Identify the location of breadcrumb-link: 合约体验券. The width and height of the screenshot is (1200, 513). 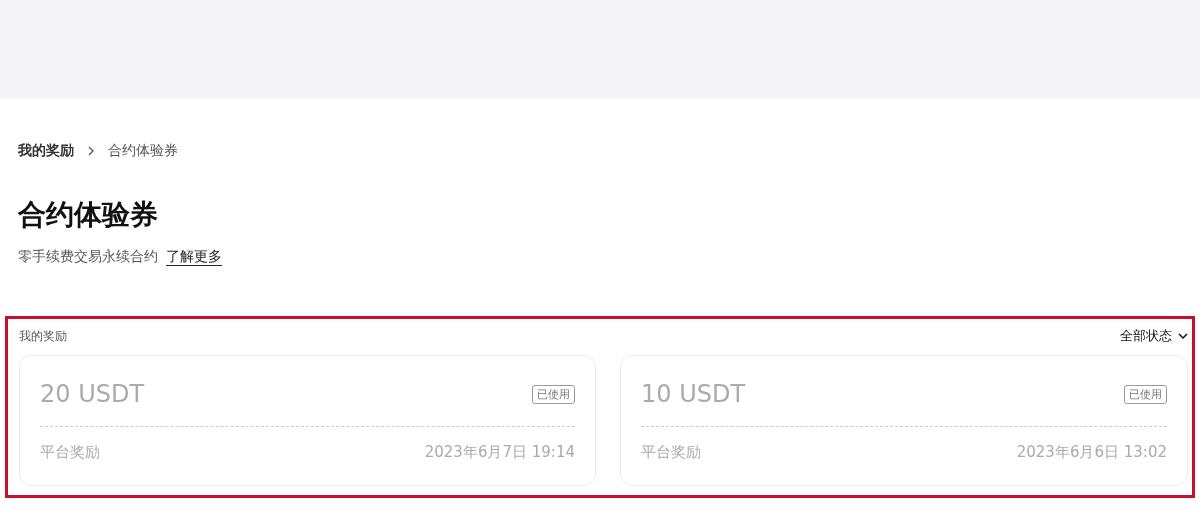
(143, 151).